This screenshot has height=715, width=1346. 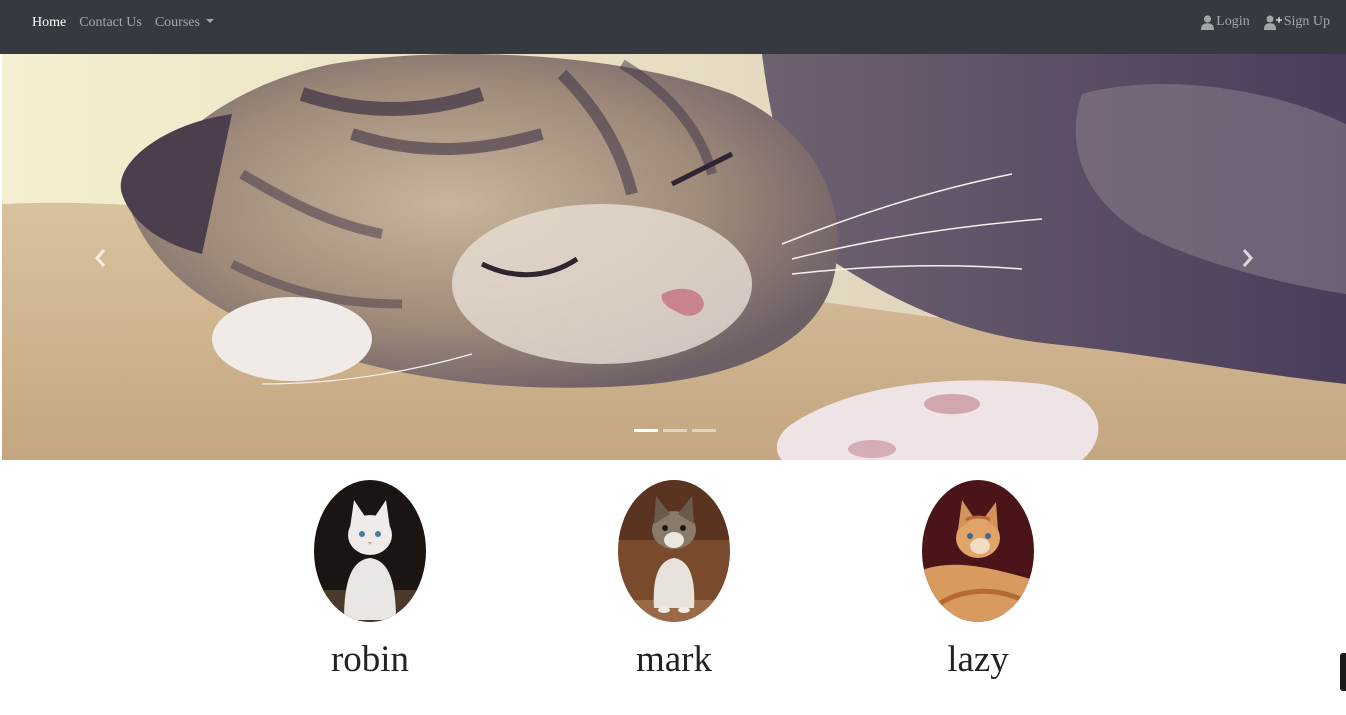 I want to click on login-link: Login, so click(x=1225, y=22).